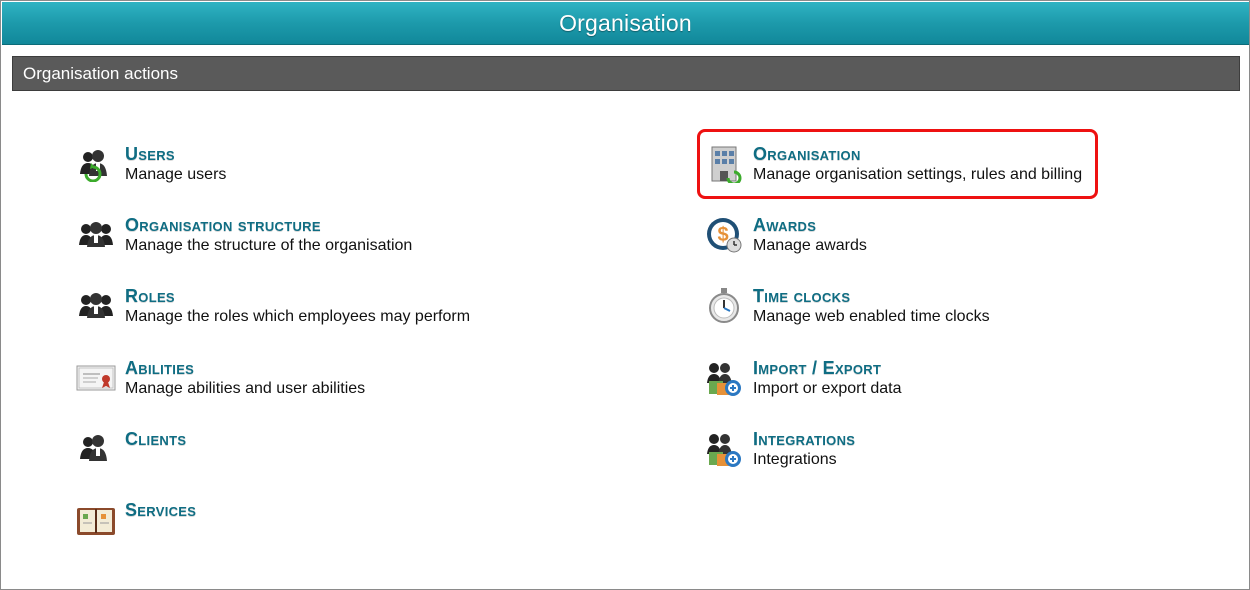  What do you see at coordinates (917, 154) in the screenshot?
I see `organisation-link: Organisation` at bounding box center [917, 154].